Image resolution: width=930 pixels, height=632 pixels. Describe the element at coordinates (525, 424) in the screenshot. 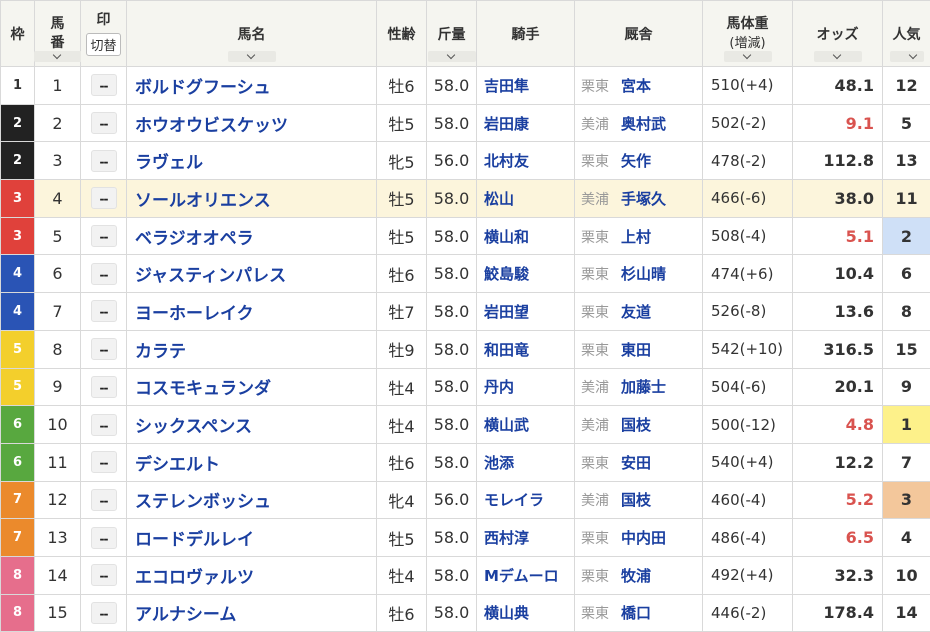

I see `jockey-name-link: 横山武` at that location.